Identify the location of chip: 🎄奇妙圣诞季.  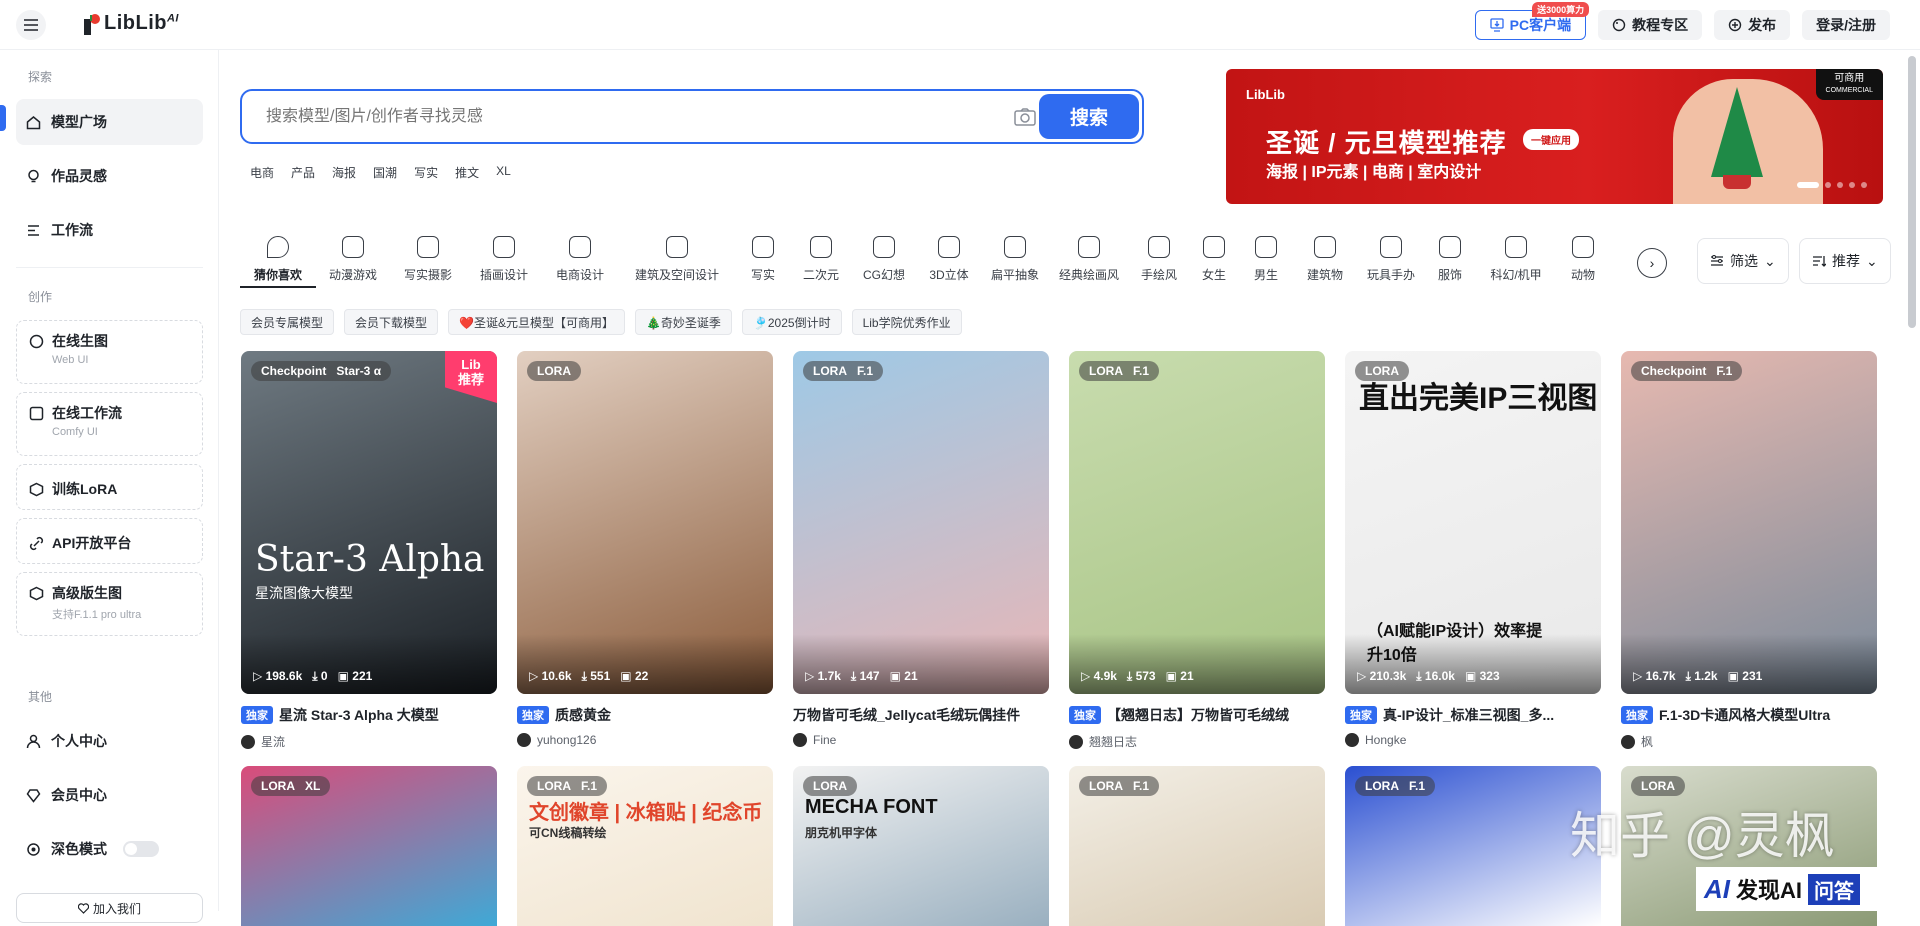
(683, 322).